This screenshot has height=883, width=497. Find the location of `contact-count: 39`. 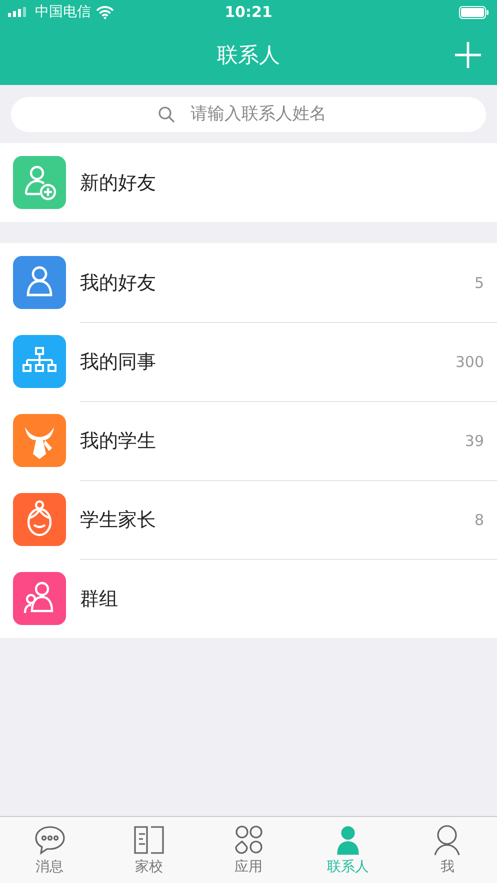

contact-count: 39 is located at coordinates (474, 441).